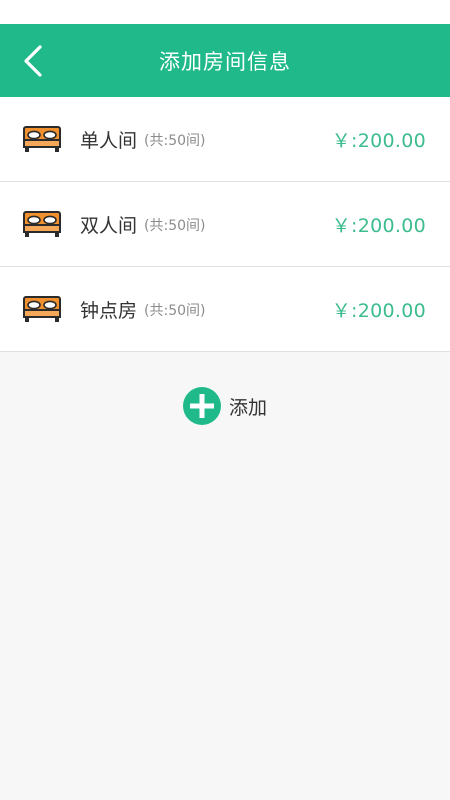  I want to click on room-item-double: 双人间 (共:50间) ￥:200.00, so click(225, 224).